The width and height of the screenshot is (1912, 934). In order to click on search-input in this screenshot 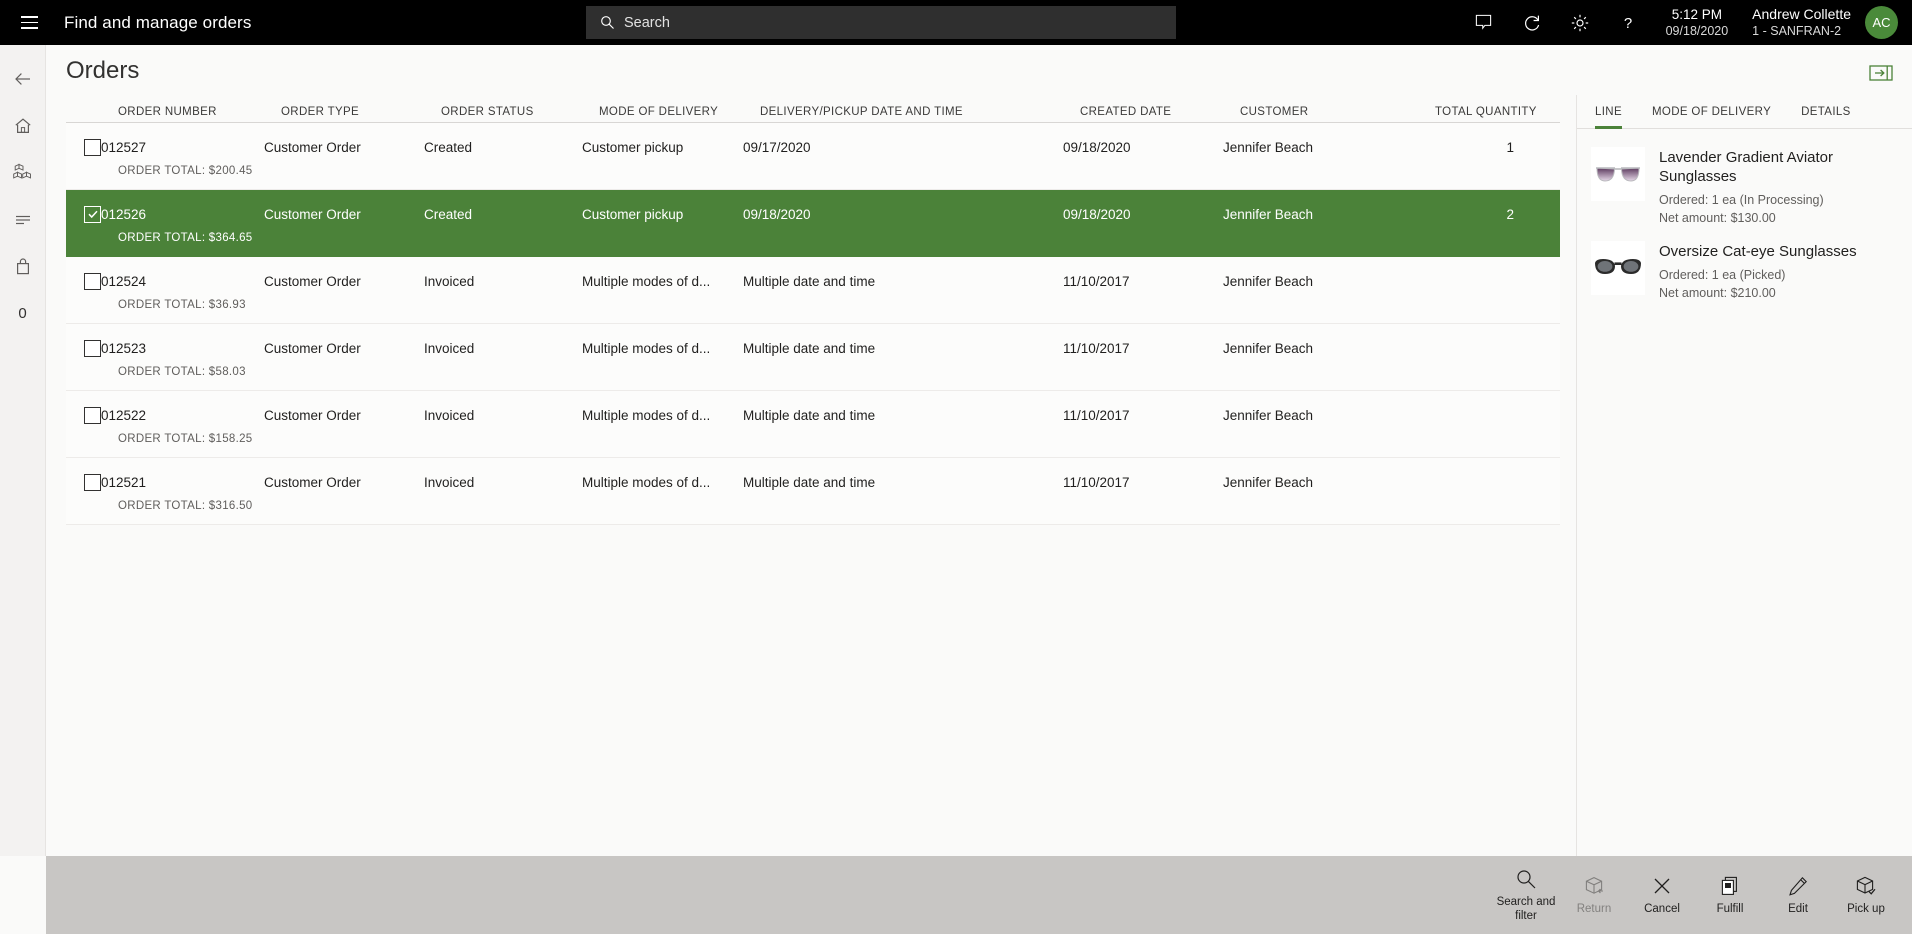, I will do `click(874, 22)`.